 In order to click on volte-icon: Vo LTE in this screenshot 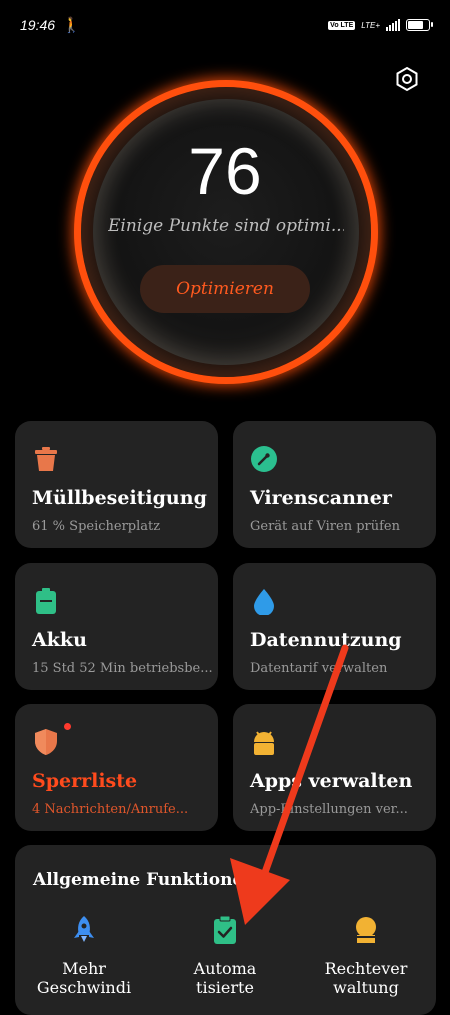, I will do `click(342, 25)`.